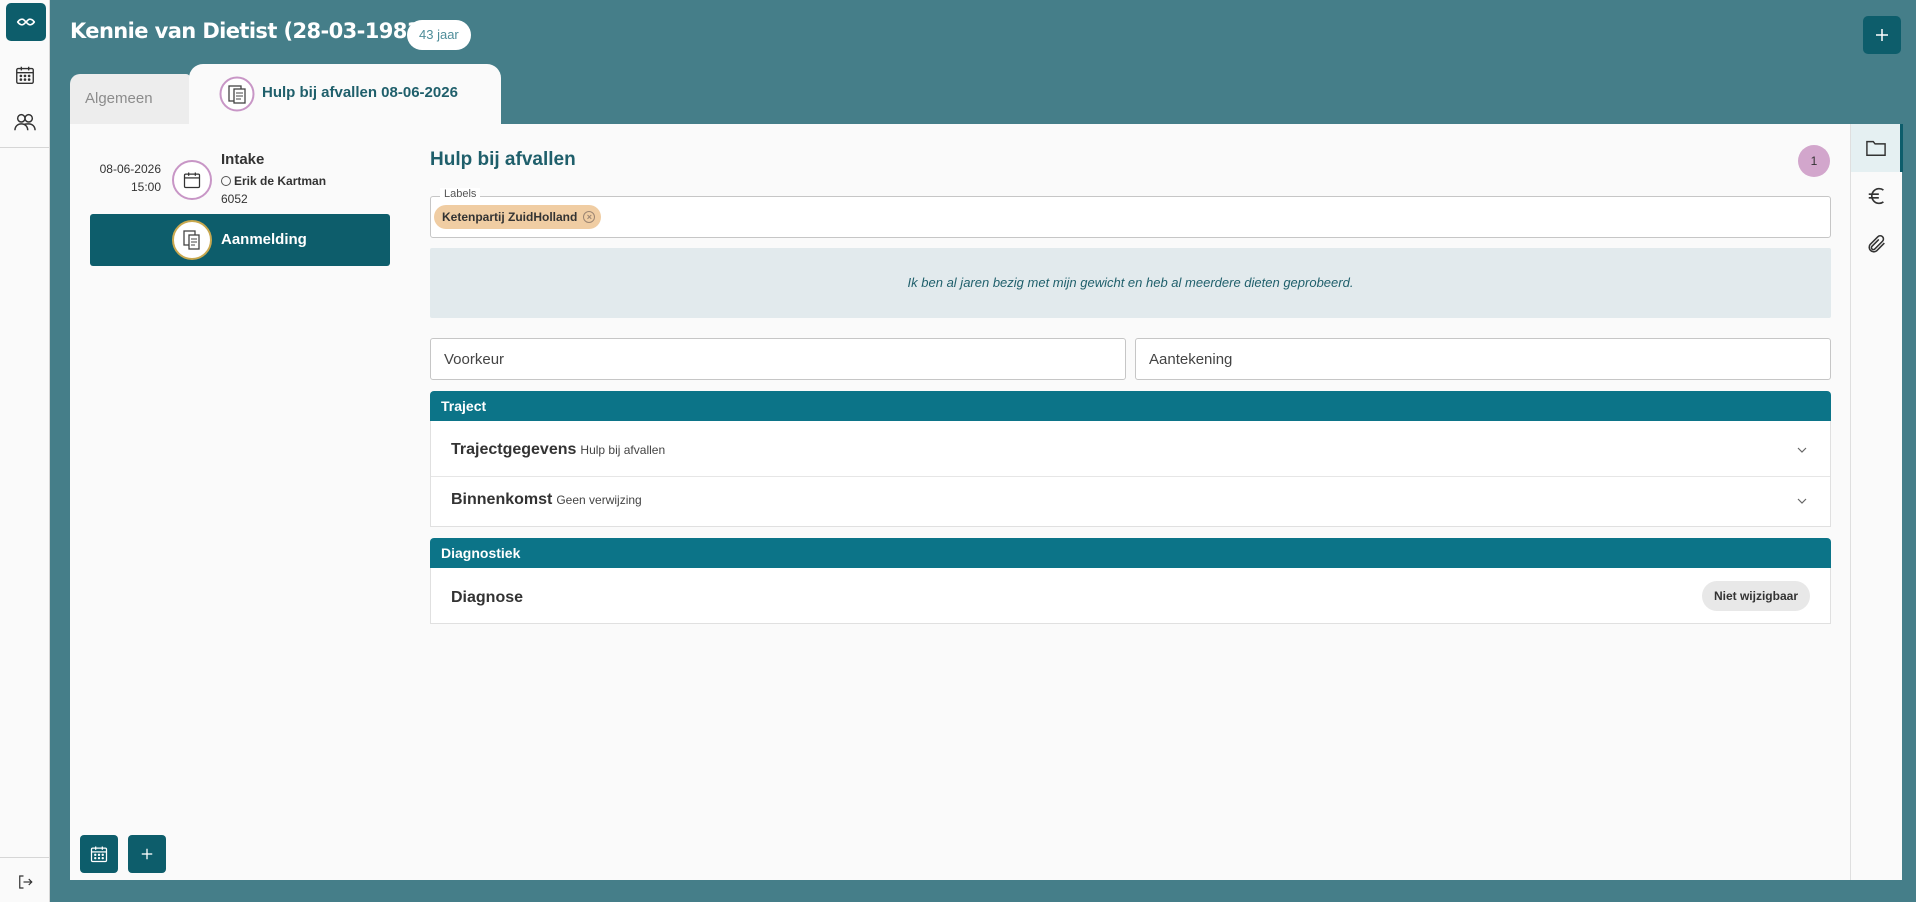 The width and height of the screenshot is (1916, 902). Describe the element at coordinates (1130, 406) in the screenshot. I see `traject-section-header: Traject` at that location.